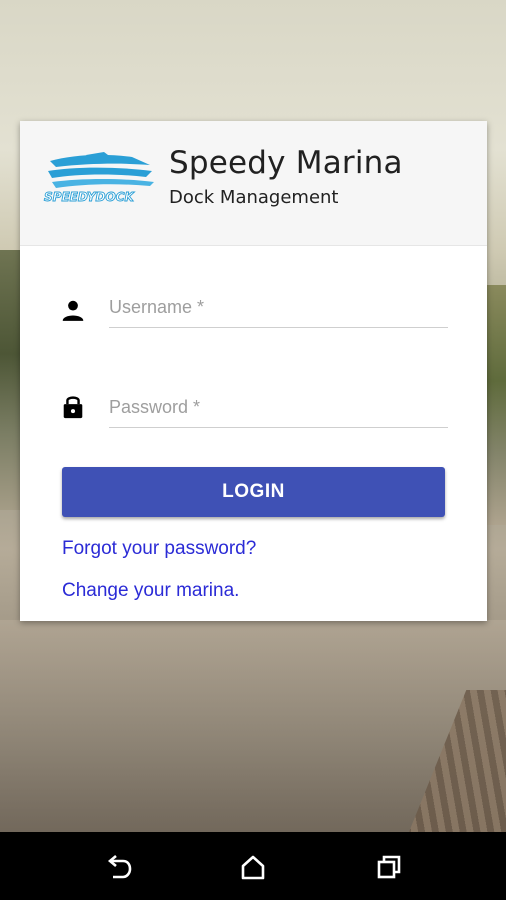  I want to click on card-header: SPEEDYDOCK Speedy Marina Dock Management, so click(253, 183).